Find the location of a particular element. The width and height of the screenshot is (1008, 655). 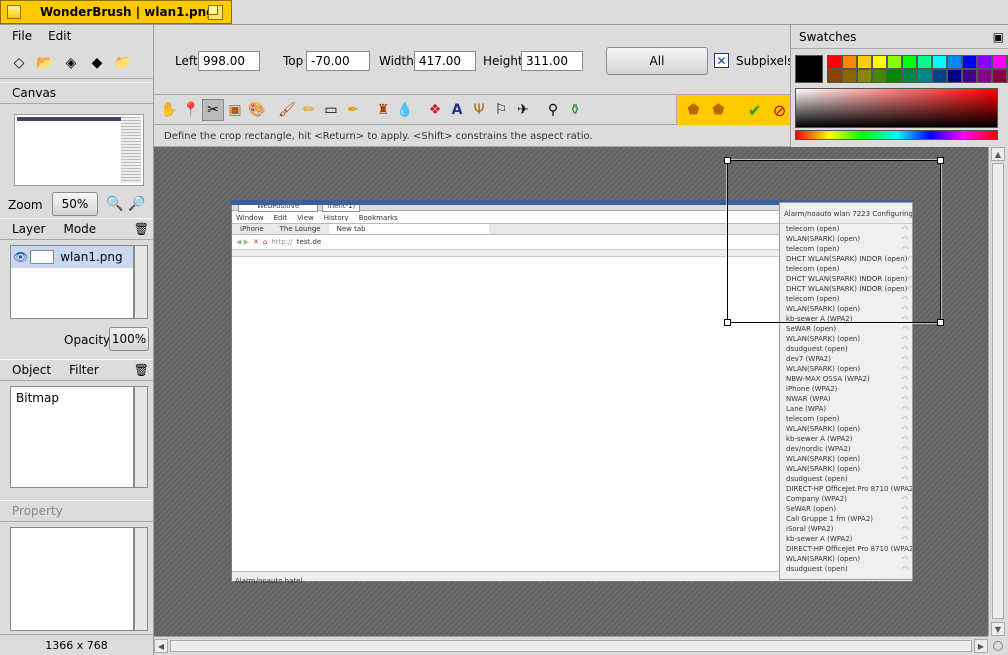

layer-list-scrollbar is located at coordinates (141, 282).